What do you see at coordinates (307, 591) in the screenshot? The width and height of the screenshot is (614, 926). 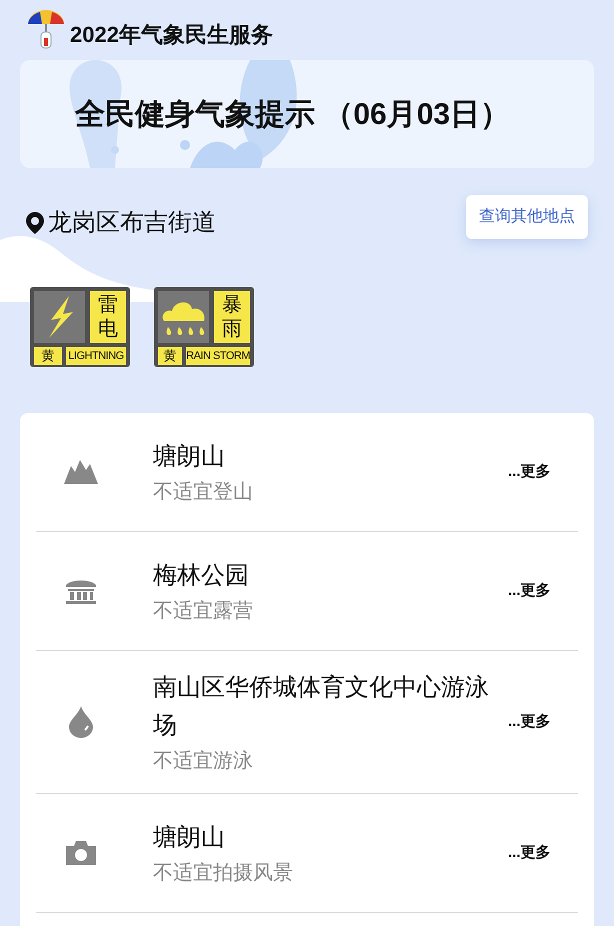 I see `place-row: 梅林公园 不适宜露营 ...更多` at bounding box center [307, 591].